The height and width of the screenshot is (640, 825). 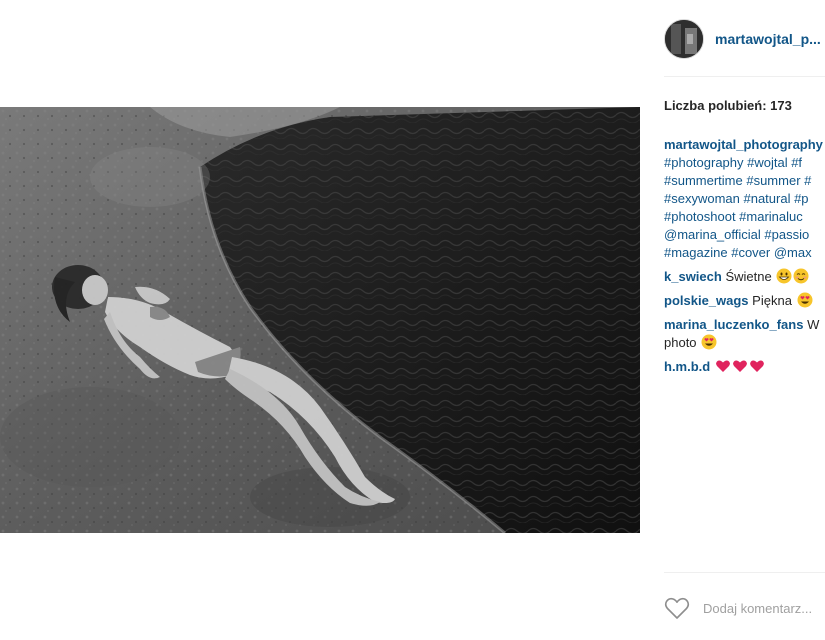 I want to click on comment-input, so click(x=764, y=608).